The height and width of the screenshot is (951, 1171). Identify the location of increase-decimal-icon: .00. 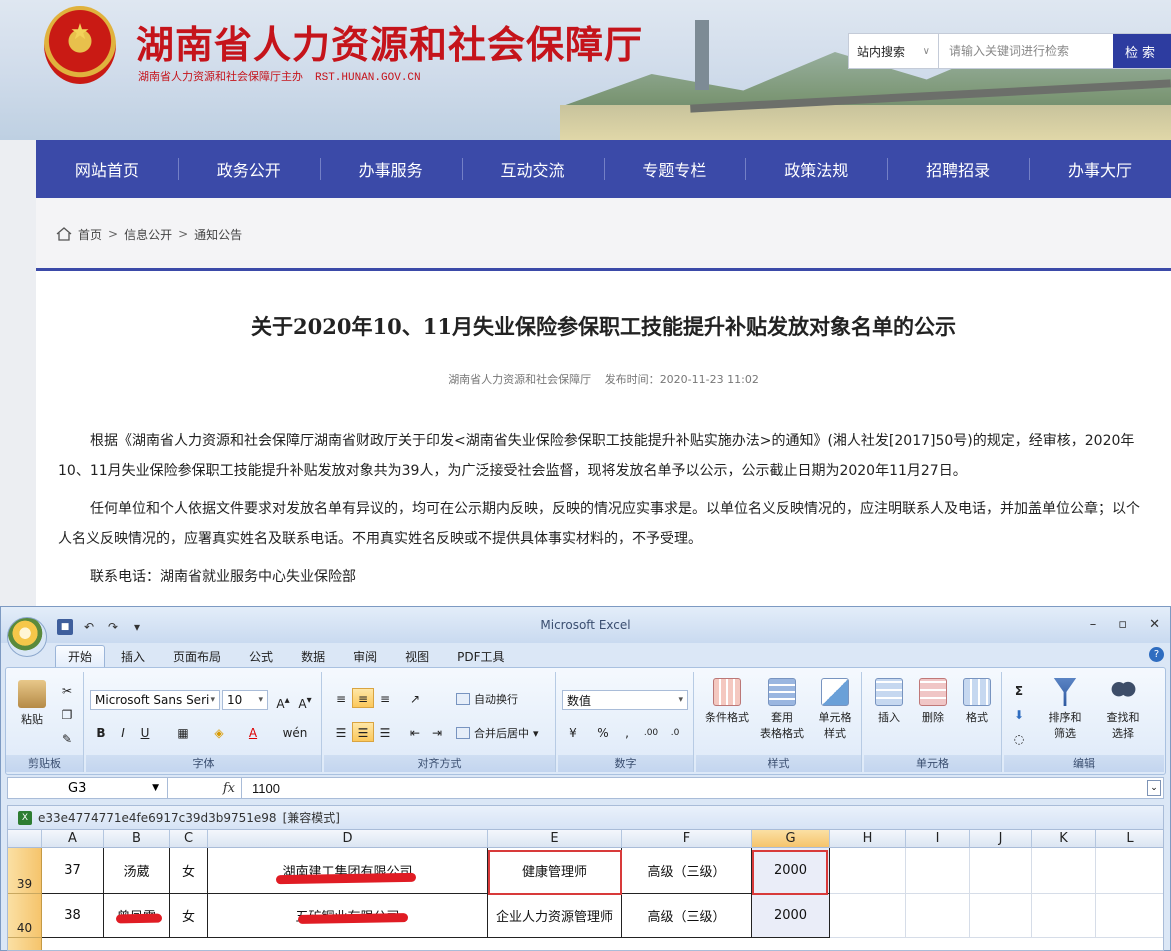
(651, 732).